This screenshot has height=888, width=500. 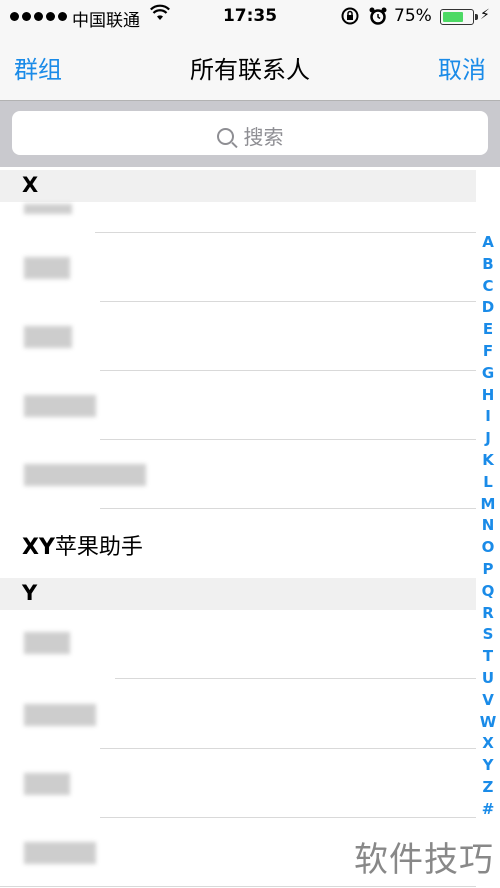 I want to click on index-letter-h: H, so click(x=488, y=396).